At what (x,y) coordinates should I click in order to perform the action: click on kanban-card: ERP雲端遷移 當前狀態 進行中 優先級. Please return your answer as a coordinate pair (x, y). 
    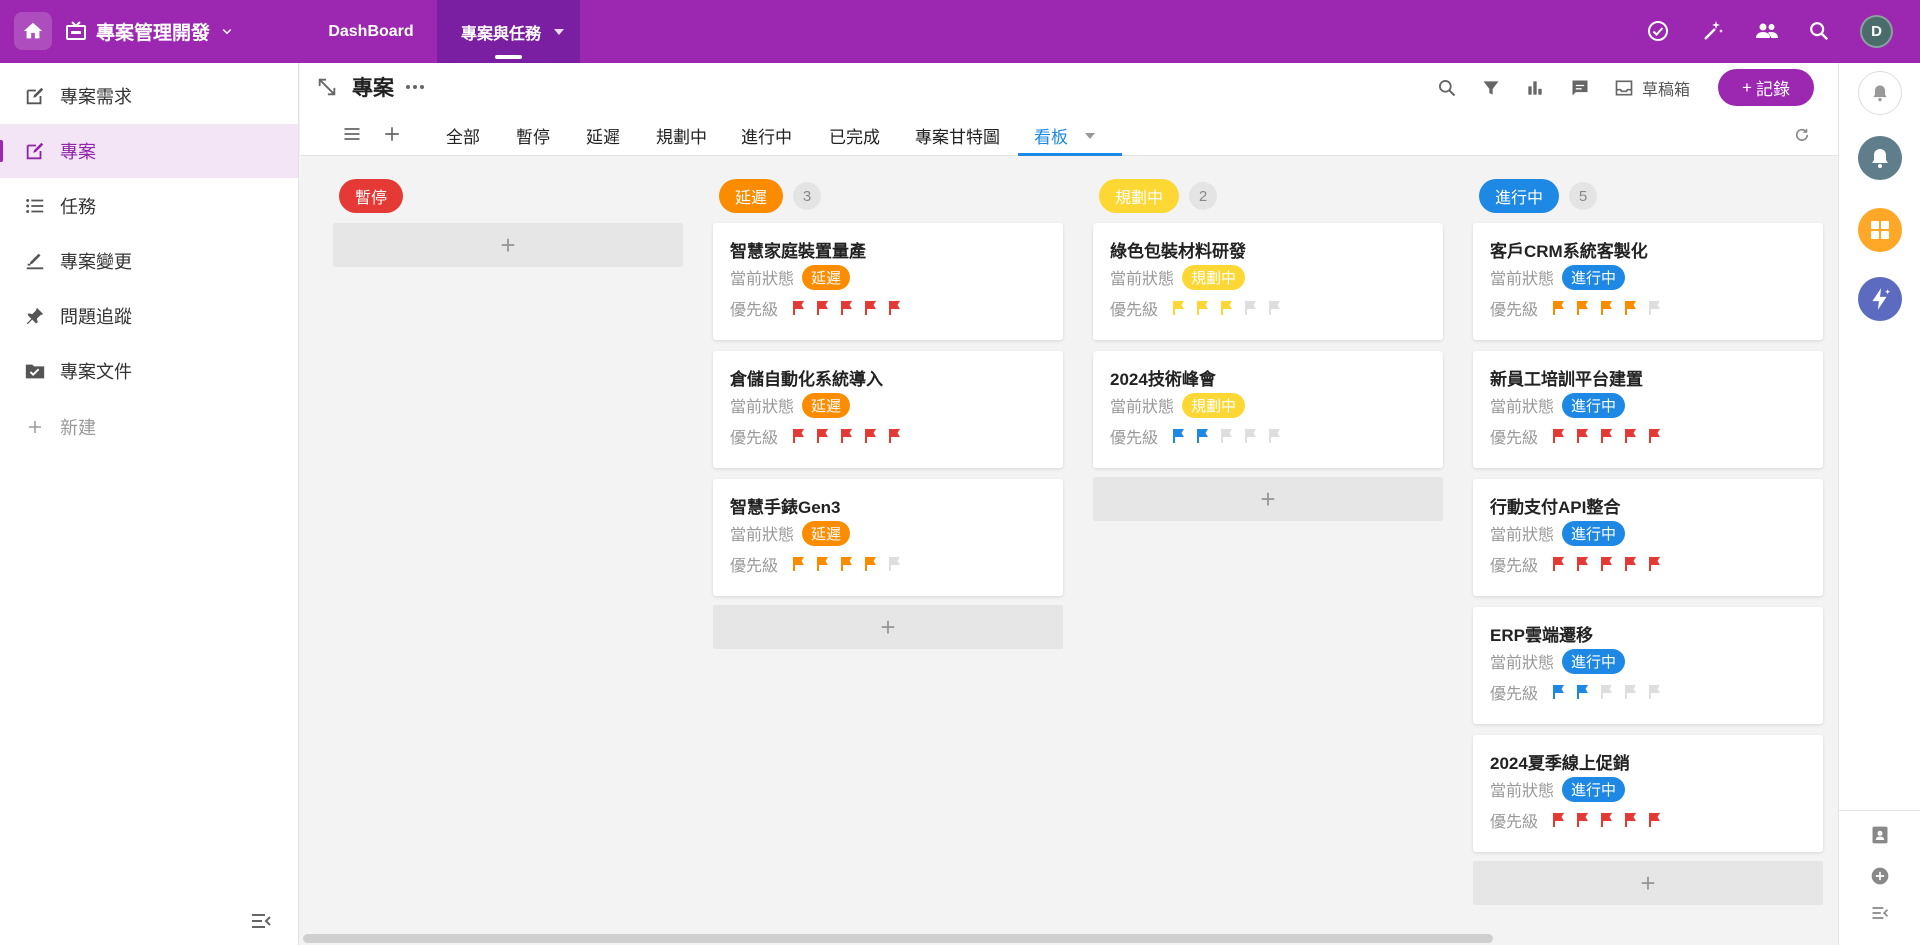
    Looking at the image, I should click on (1648, 665).